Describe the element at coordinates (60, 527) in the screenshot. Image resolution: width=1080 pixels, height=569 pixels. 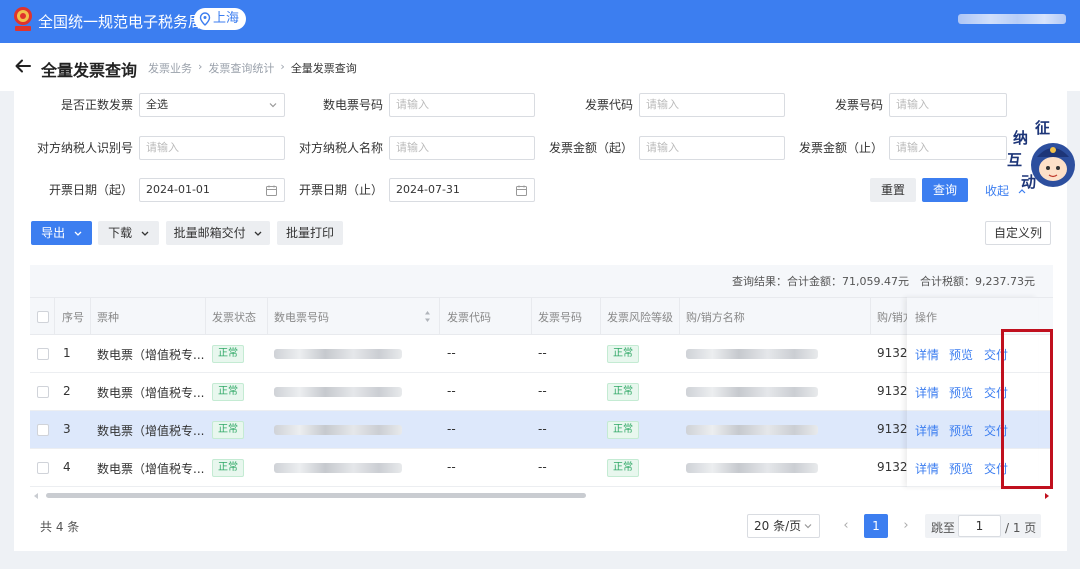
I see `total-count: 共 4 条` at that location.